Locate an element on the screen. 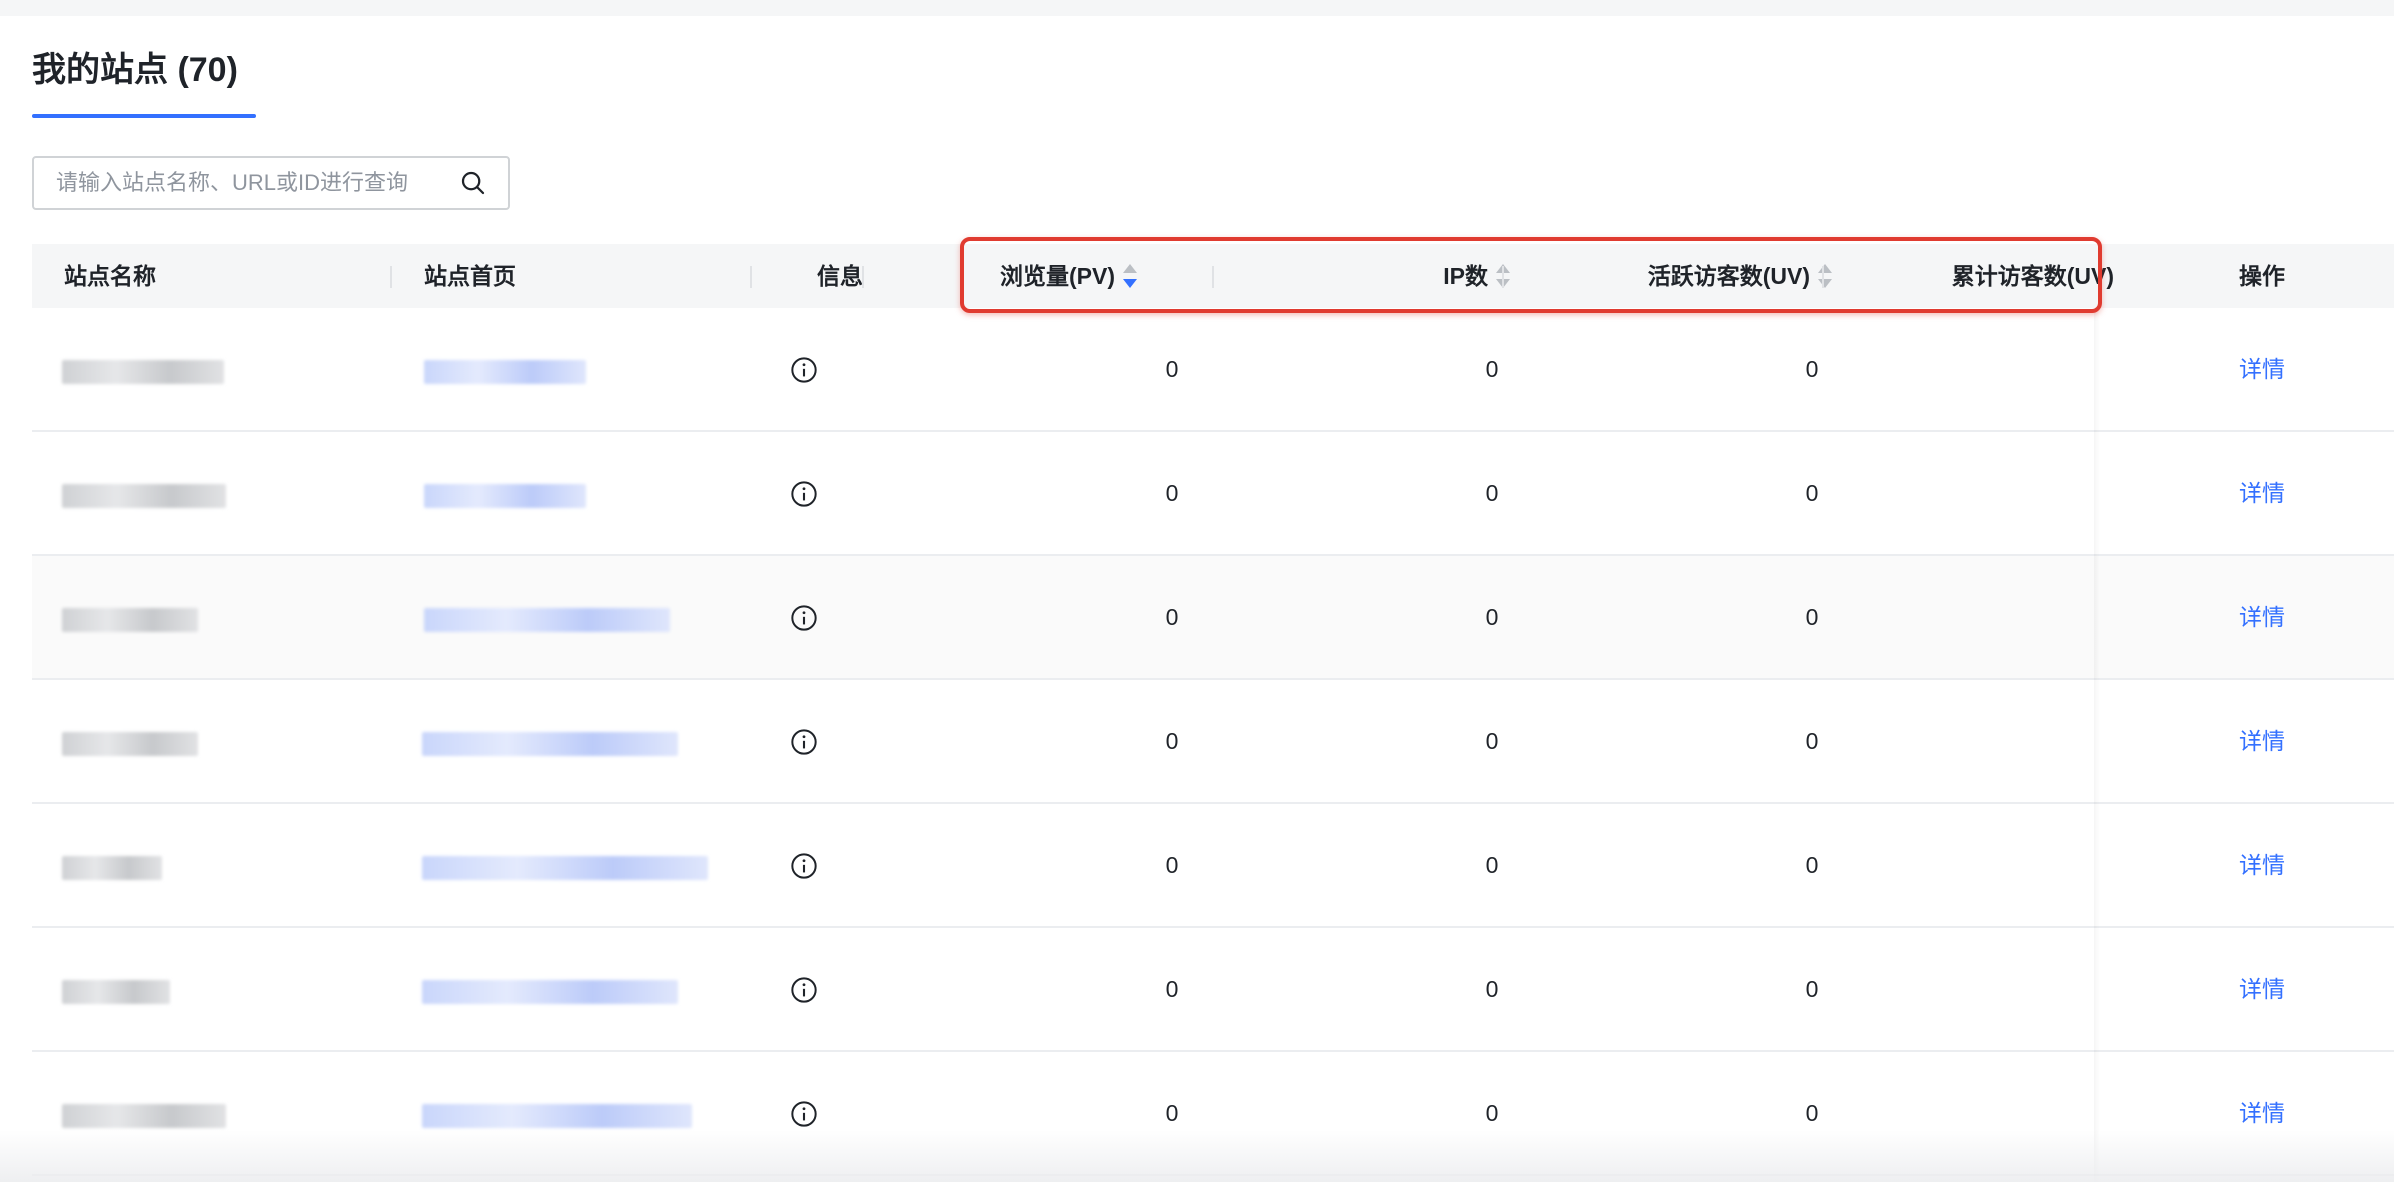 The width and height of the screenshot is (2394, 1182). search-box is located at coordinates (271, 183).